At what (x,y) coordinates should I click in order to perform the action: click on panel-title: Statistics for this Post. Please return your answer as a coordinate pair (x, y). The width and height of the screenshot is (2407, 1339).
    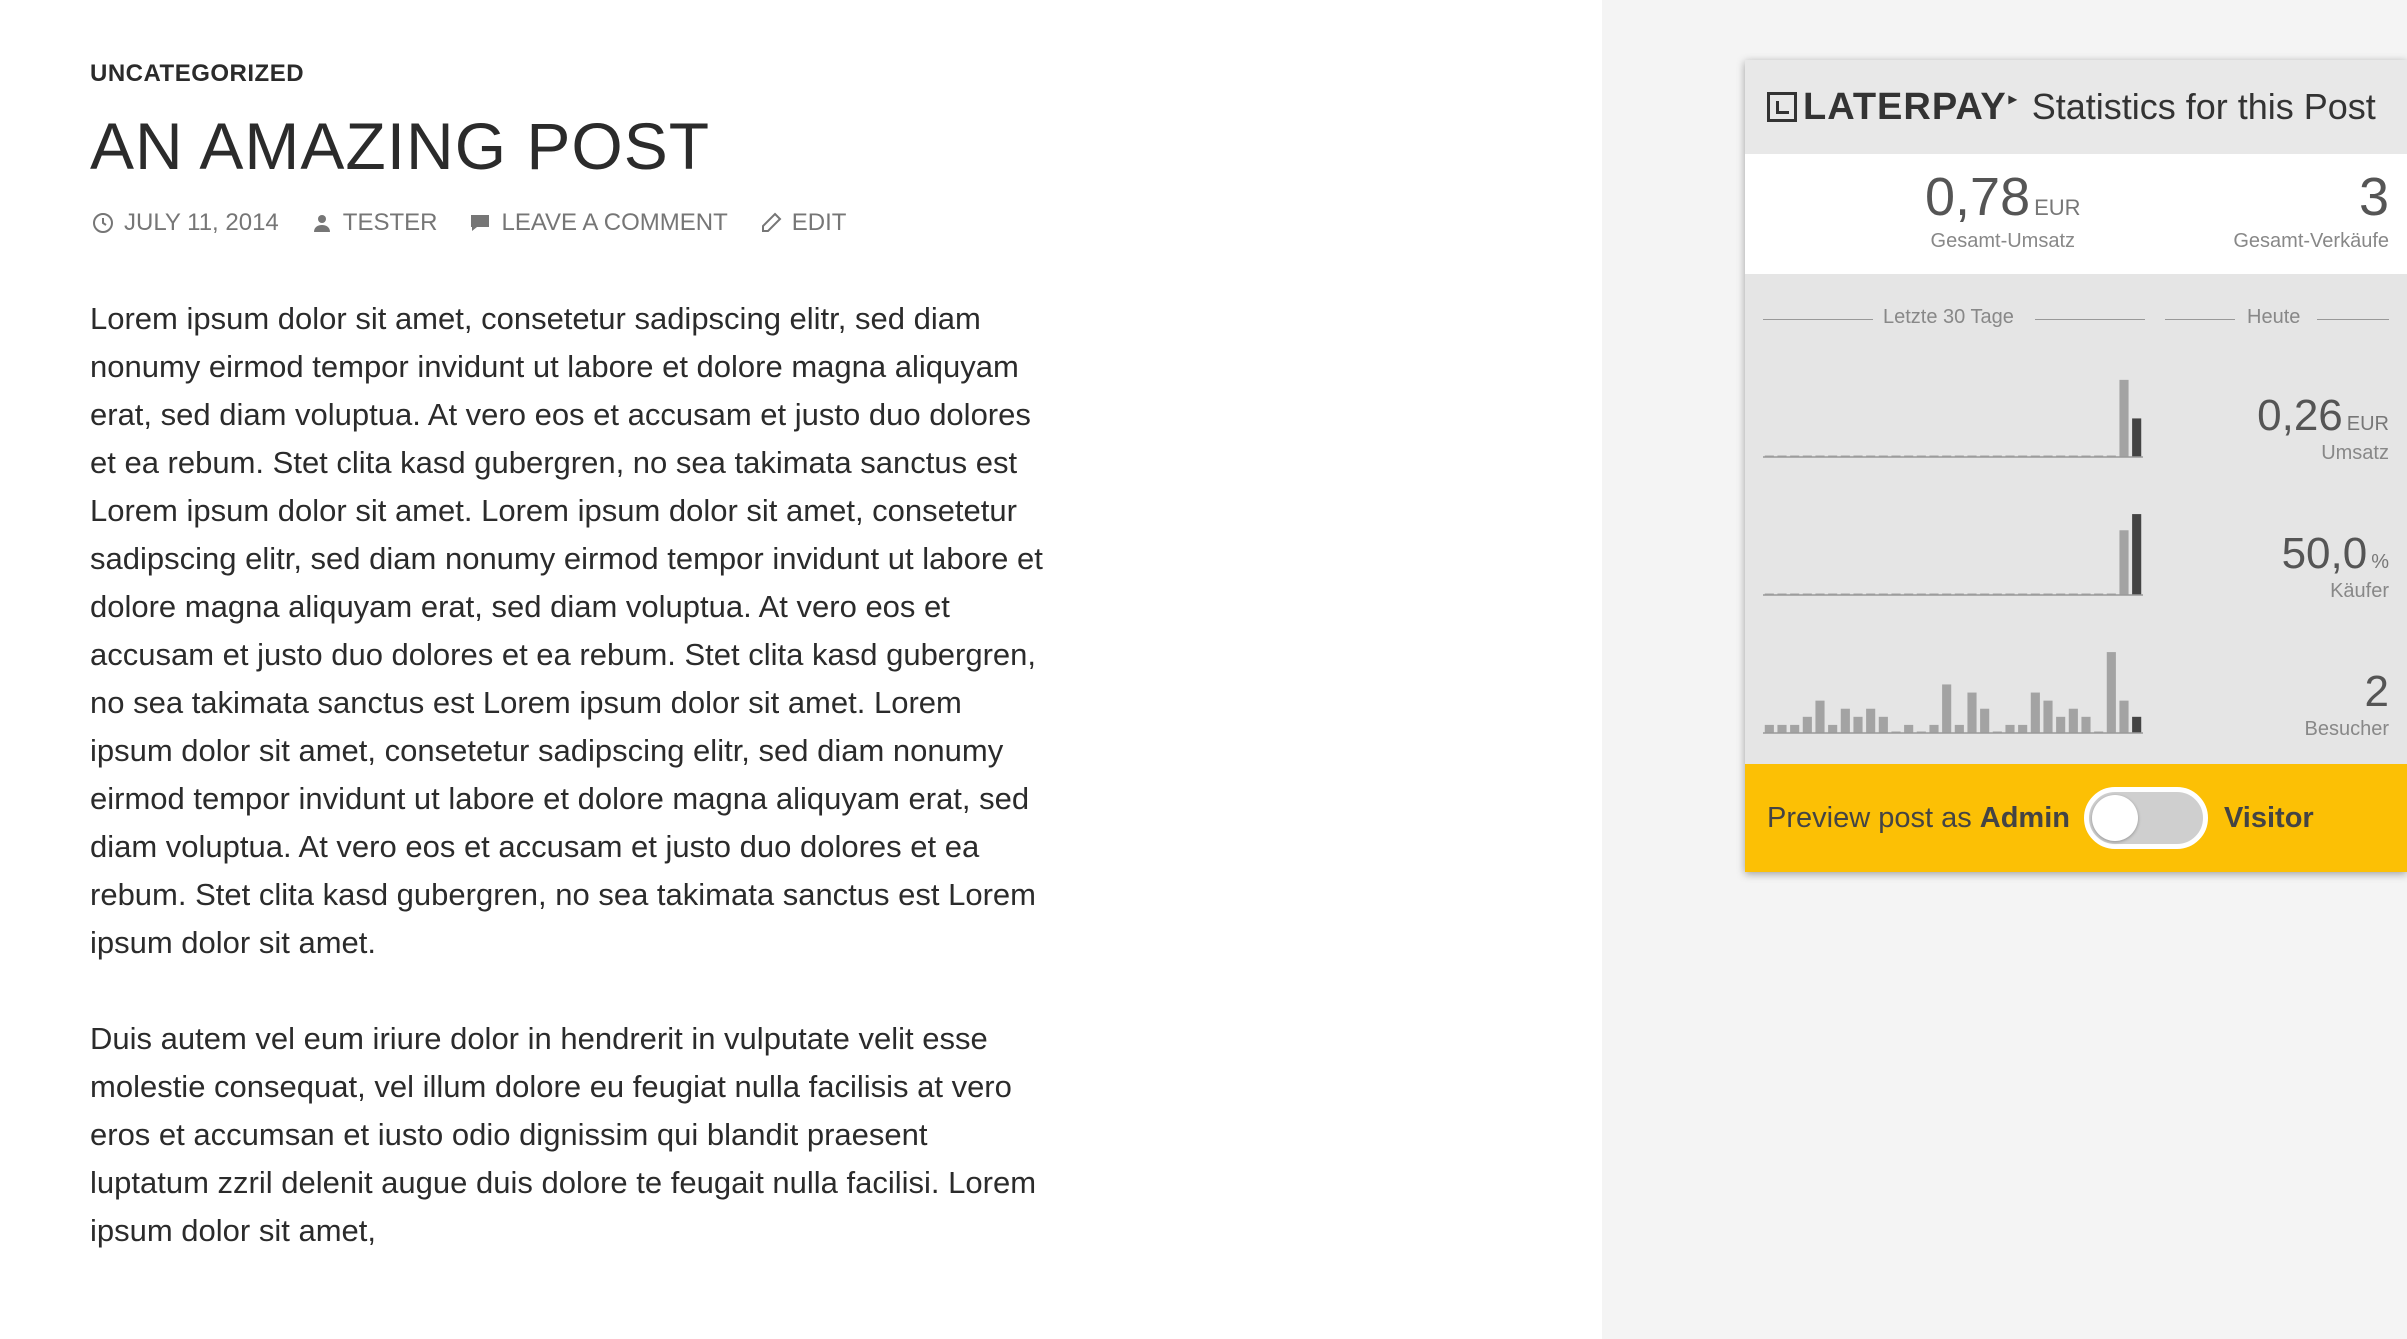
    Looking at the image, I should click on (2203, 106).